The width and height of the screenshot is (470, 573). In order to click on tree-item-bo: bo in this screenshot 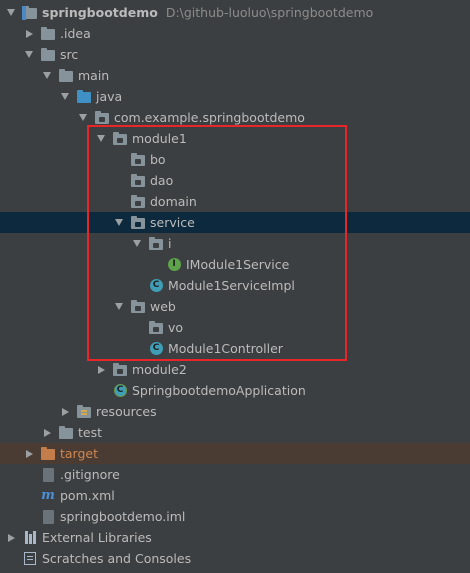, I will do `click(235, 159)`.